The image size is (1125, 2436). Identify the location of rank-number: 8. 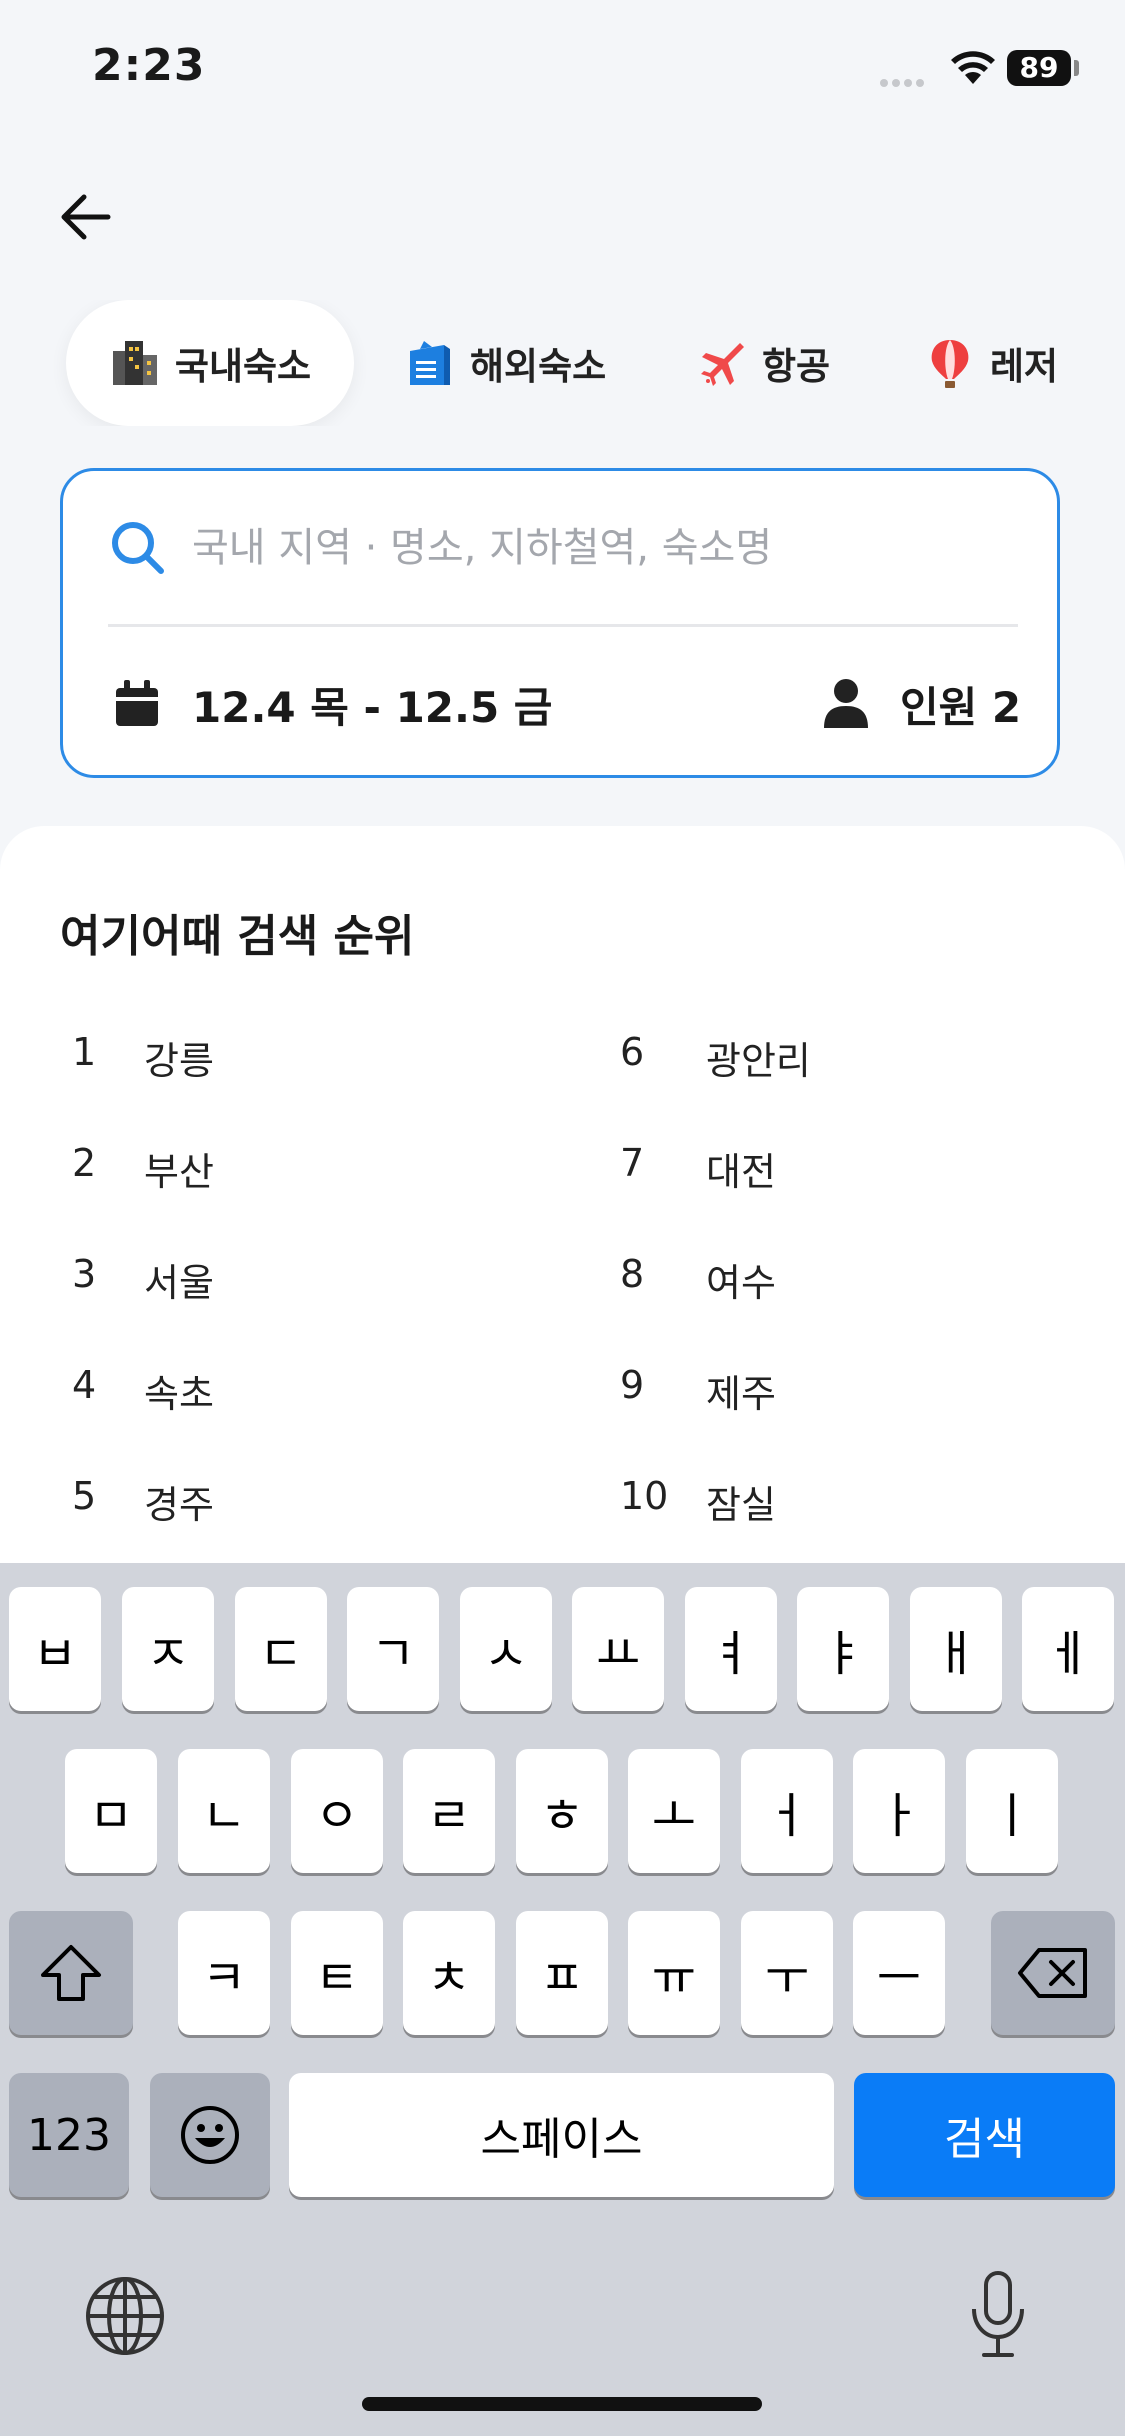
(632, 1274).